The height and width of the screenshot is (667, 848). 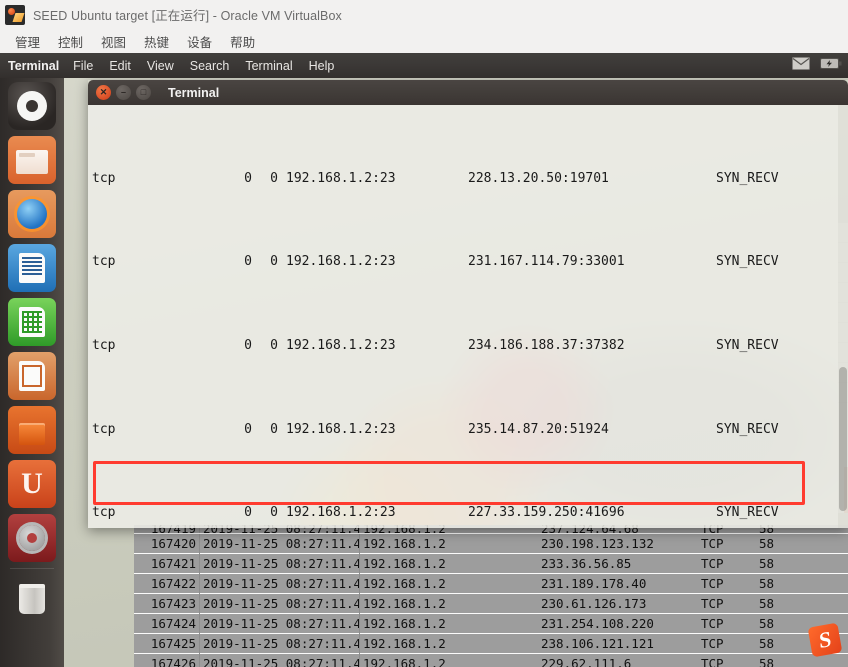 I want to click on launcher-divider, so click(x=32, y=568).